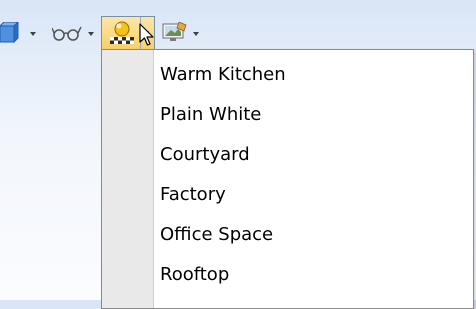 The height and width of the screenshot is (309, 476). I want to click on menu-item-factory: Factory, so click(313, 195).